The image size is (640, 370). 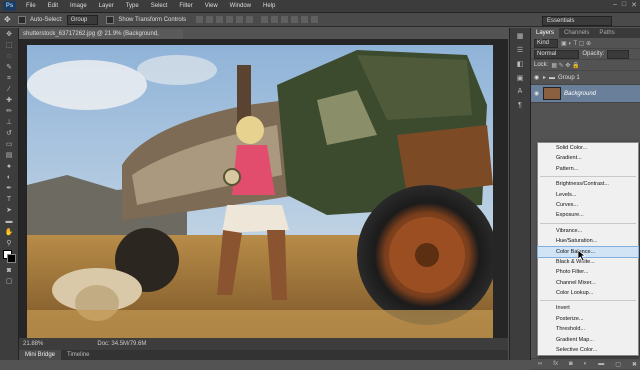 I want to click on adjustments-panel-icon: ◧, so click(x=520, y=65).